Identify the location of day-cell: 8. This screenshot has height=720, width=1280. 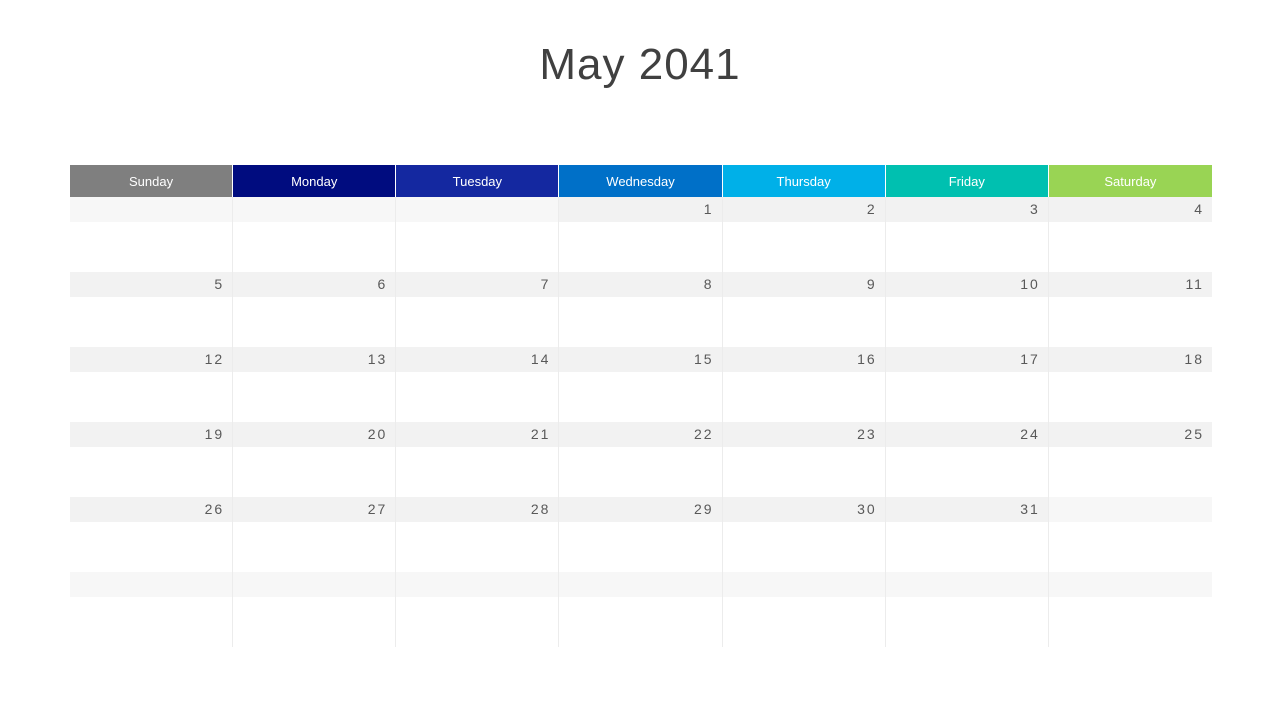
(641, 309).